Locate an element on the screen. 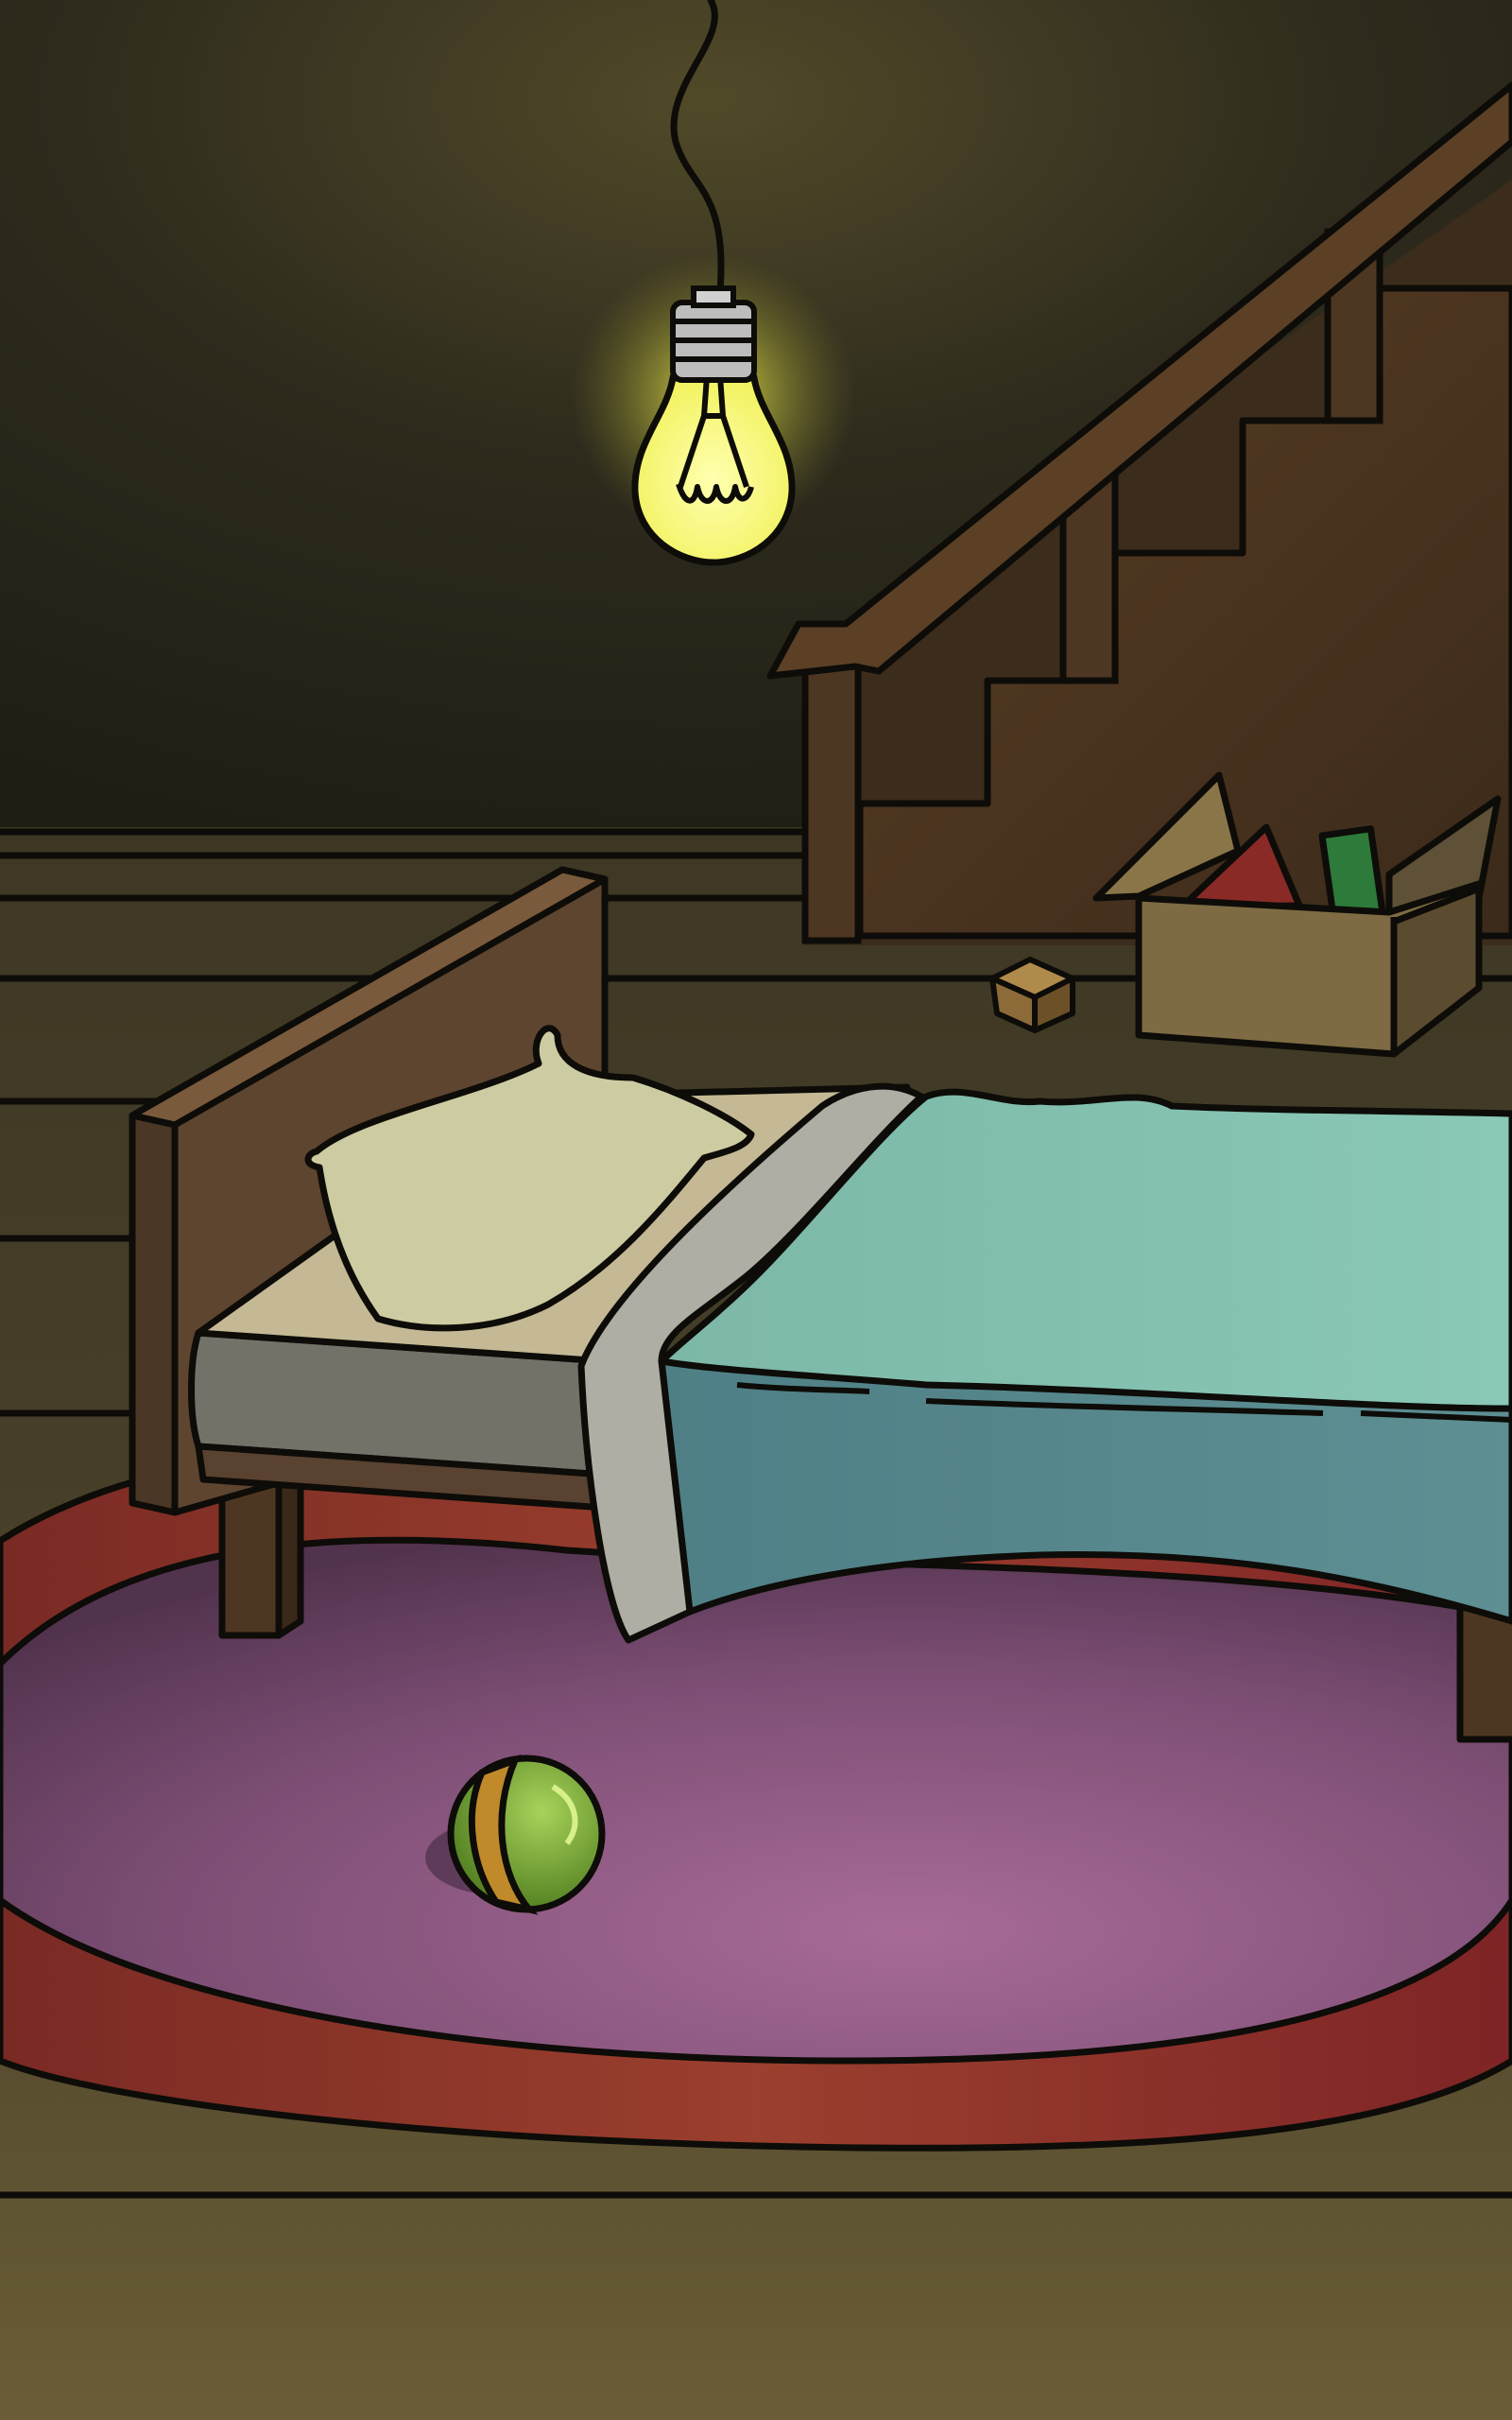  bed-leg-back-right is located at coordinates (1484, 1673).